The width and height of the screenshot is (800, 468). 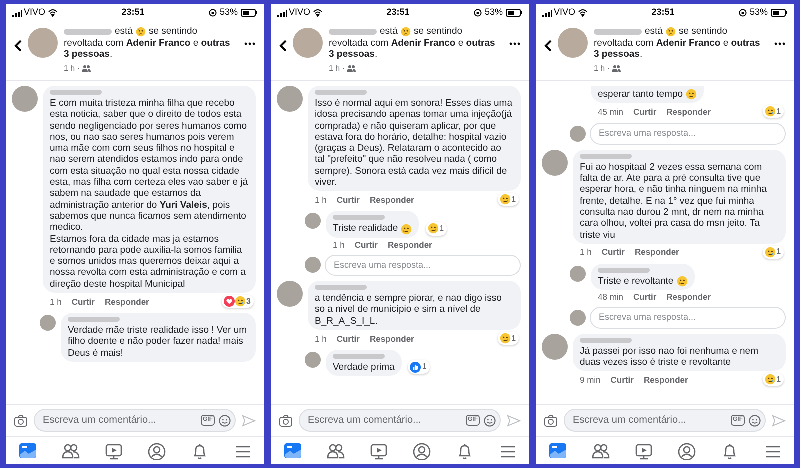 I want to click on comment-text: a tendência e sempre piorar, e nao digo isso so a nivel de município e sim a nível de B_R_A_S_I_L., so click(x=409, y=310).